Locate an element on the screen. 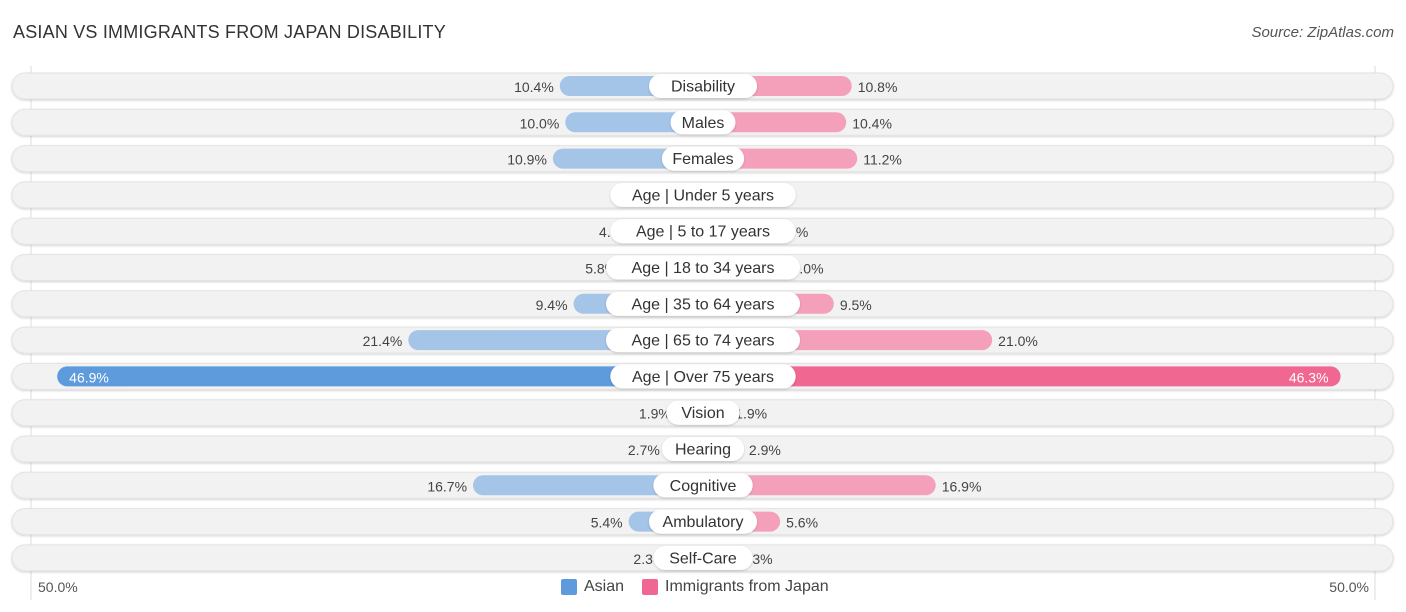 This screenshot has width=1406, height=612. legend-label-japan: Immigrants from Japan is located at coordinates (747, 586).